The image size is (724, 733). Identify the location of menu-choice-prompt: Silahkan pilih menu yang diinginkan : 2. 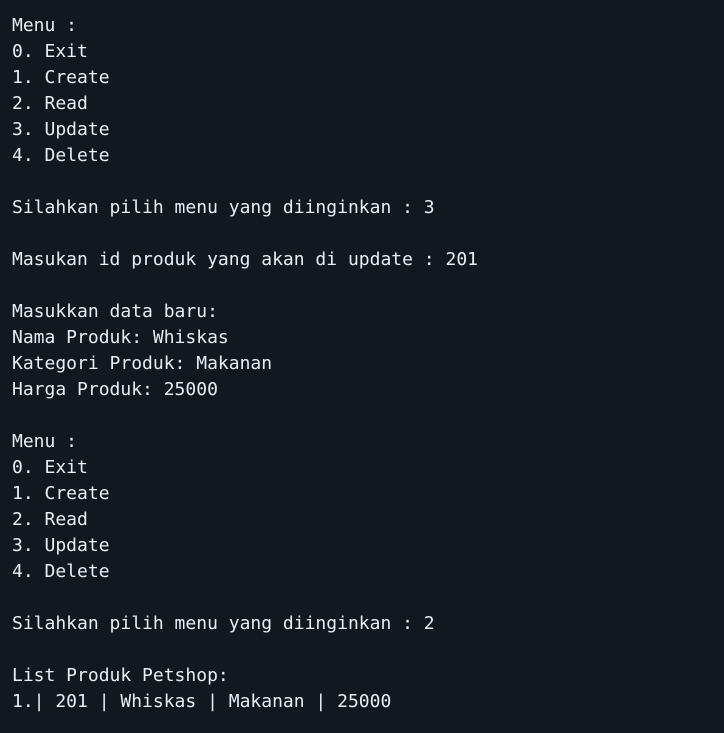
(223, 623).